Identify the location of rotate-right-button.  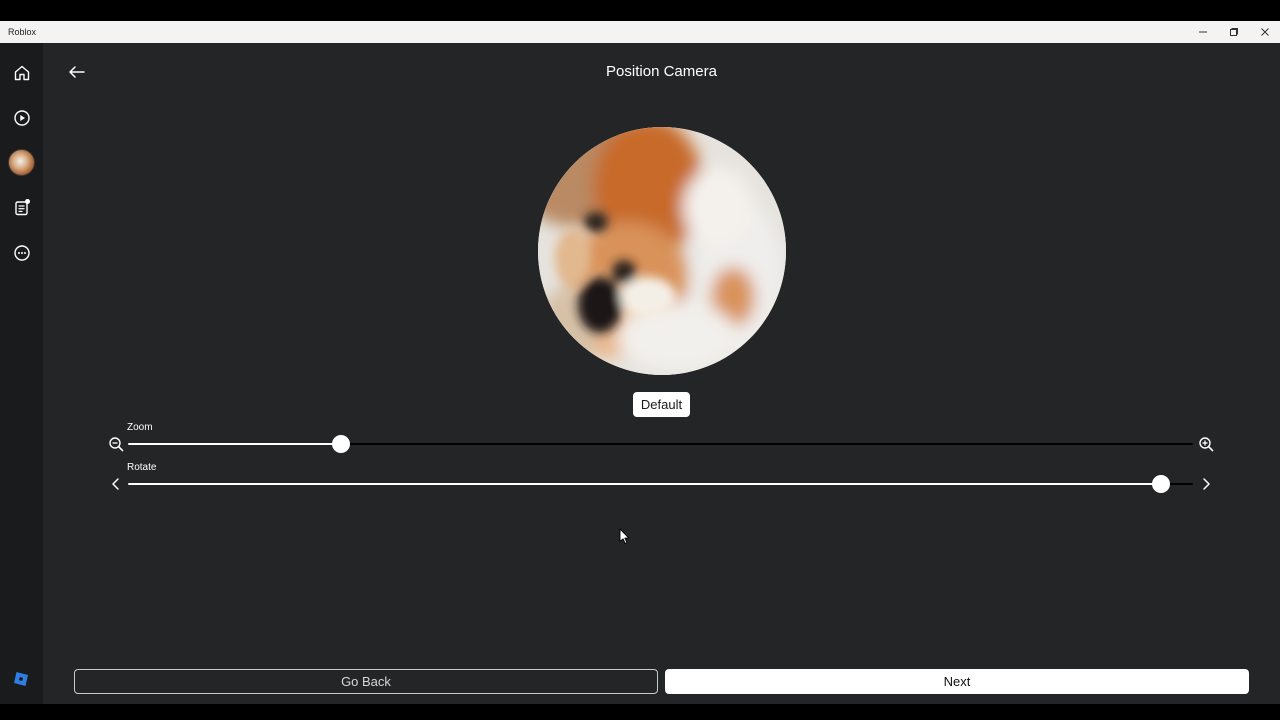
(1206, 484).